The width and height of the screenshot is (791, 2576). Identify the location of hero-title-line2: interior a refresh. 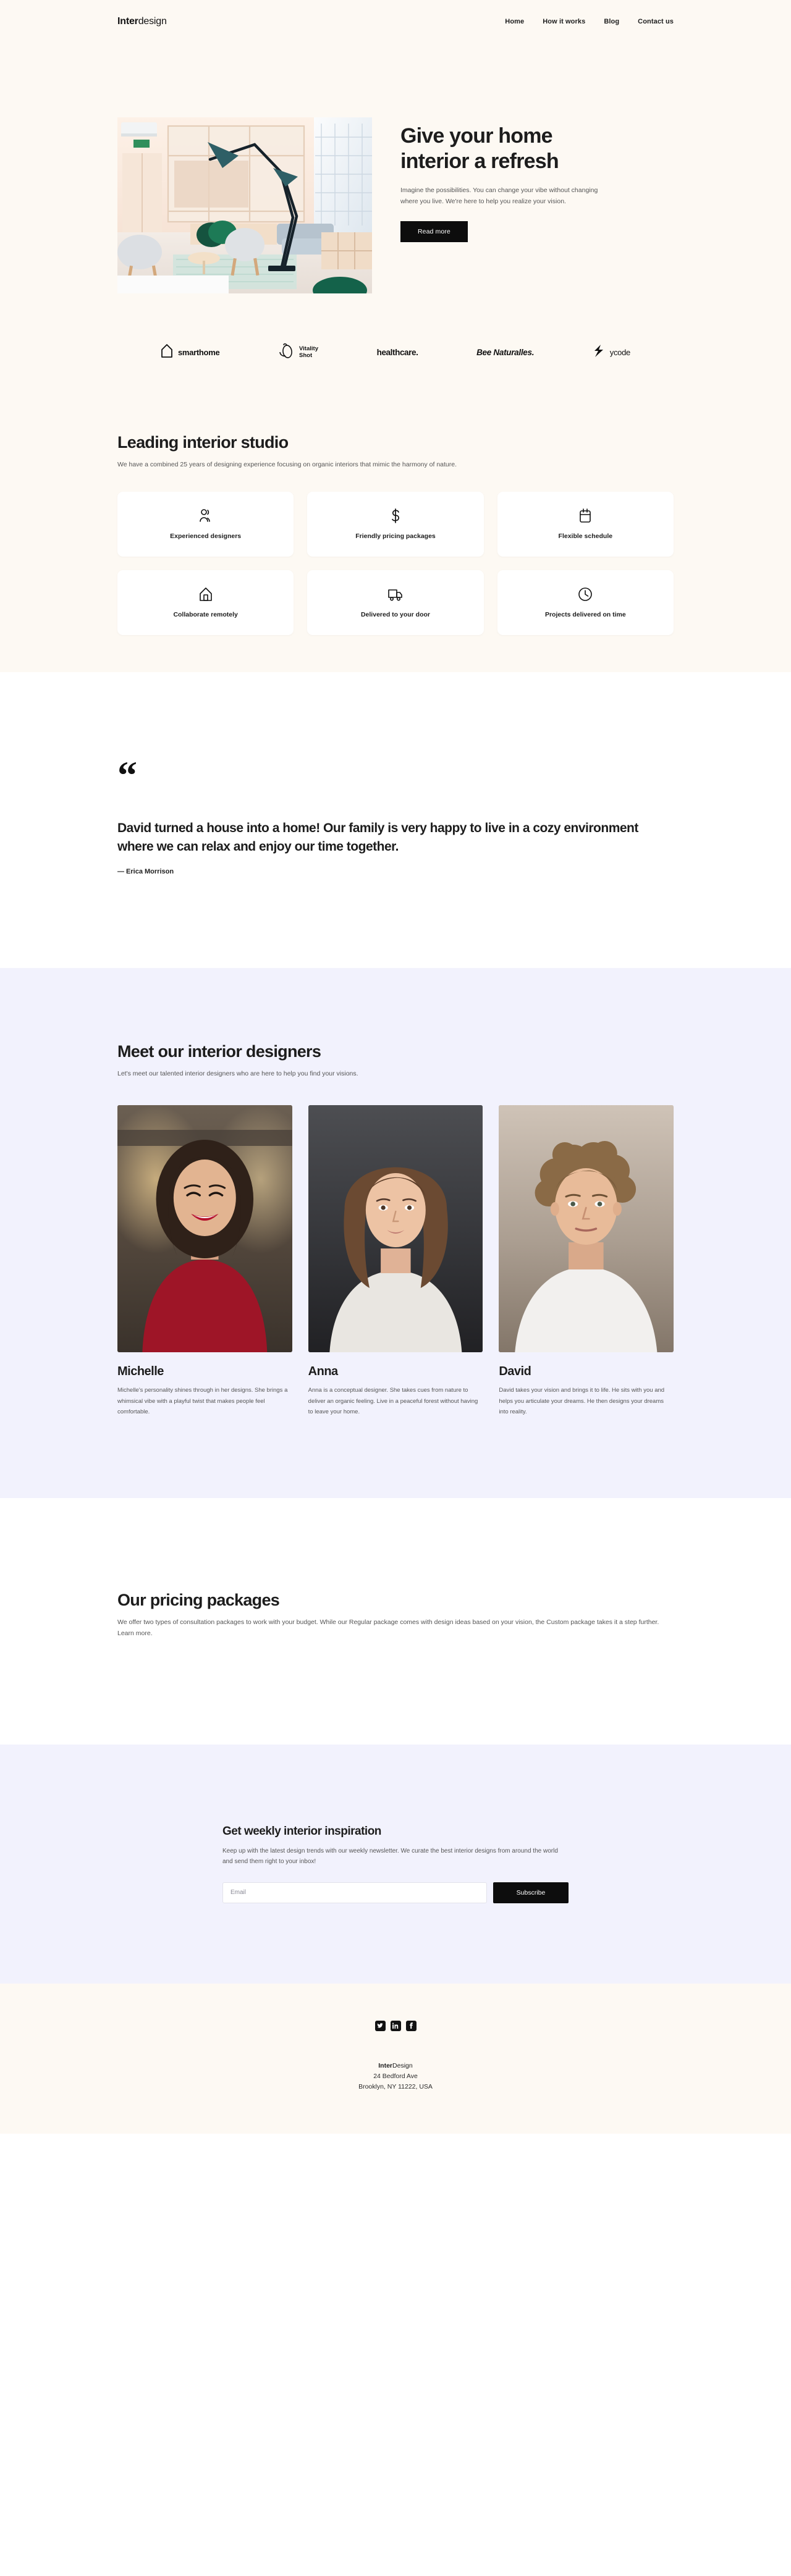
(479, 161).